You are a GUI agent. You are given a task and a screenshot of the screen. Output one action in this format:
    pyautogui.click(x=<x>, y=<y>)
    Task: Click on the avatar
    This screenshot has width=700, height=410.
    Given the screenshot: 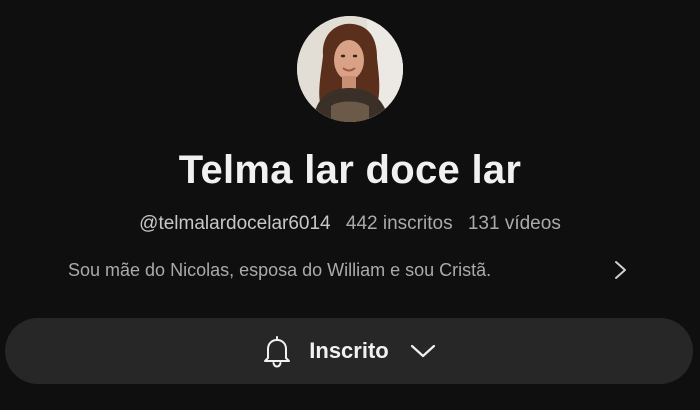 What is the action you would take?
    pyautogui.click(x=350, y=69)
    